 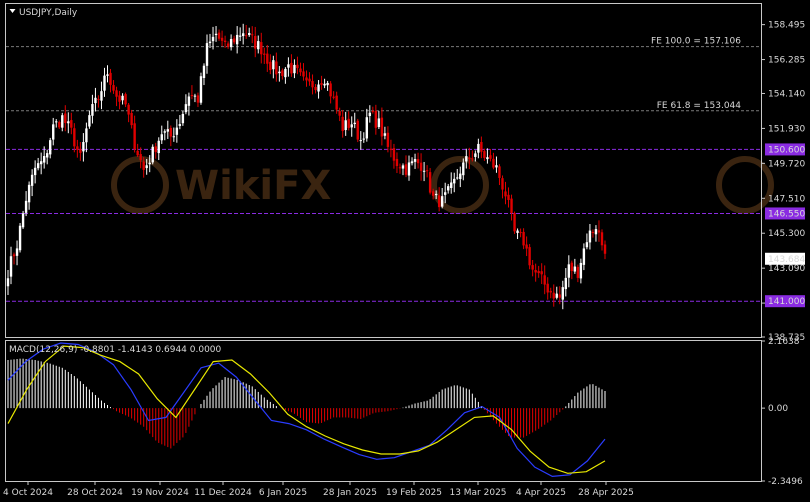 What do you see at coordinates (140, 185) in the screenshot?
I see `wikifx-logo-icon` at bounding box center [140, 185].